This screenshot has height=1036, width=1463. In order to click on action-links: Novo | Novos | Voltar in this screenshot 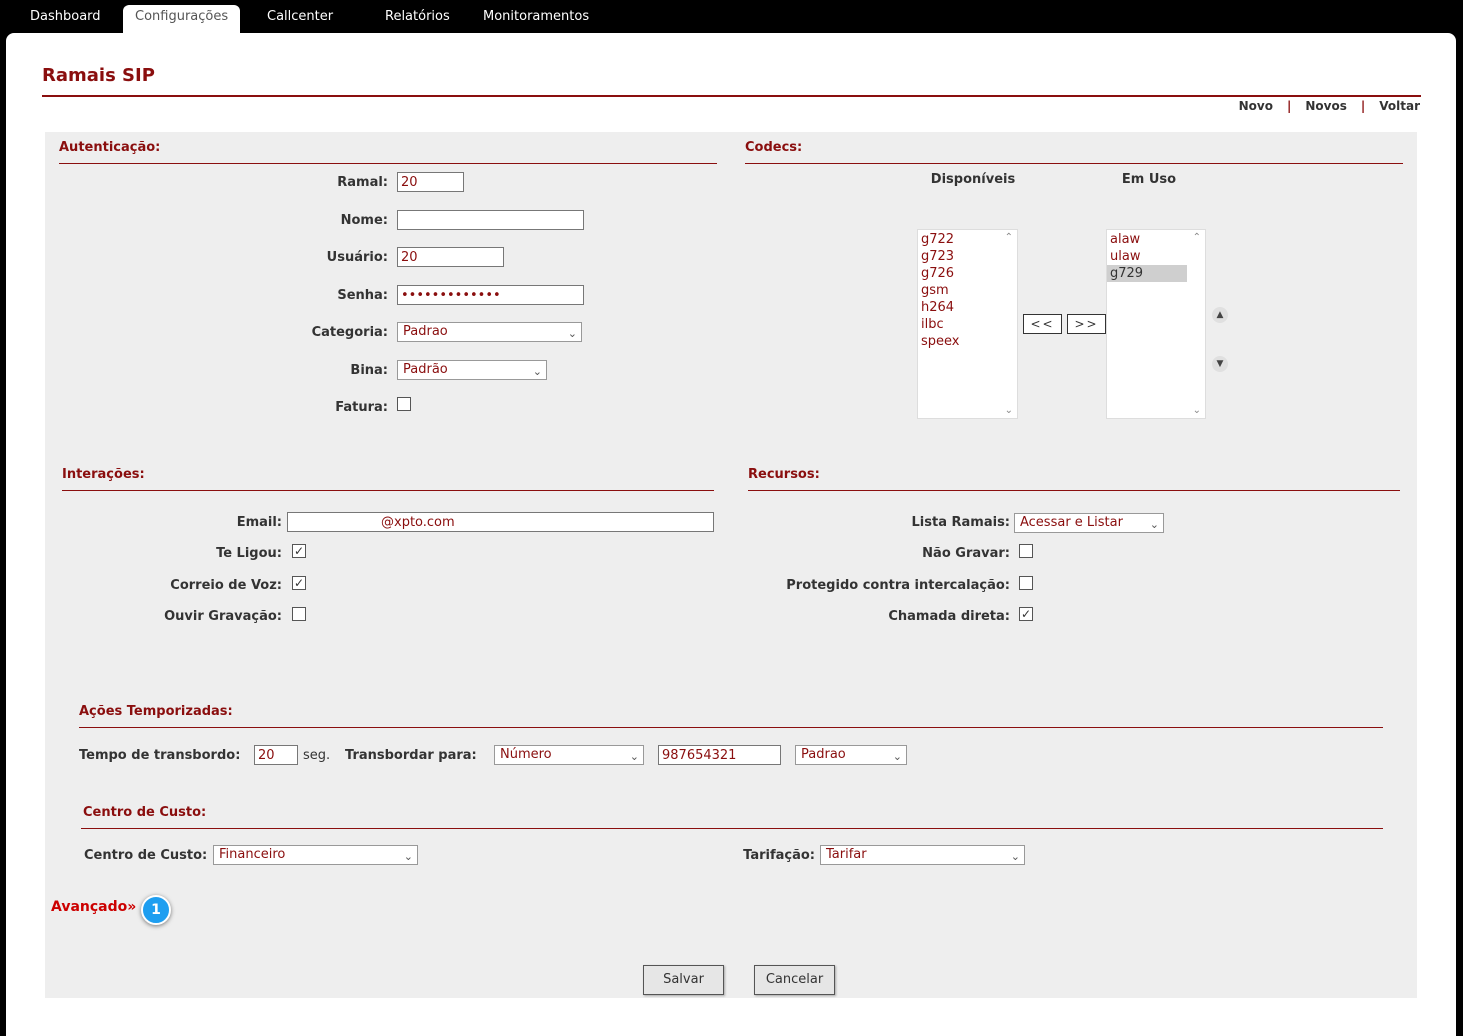, I will do `click(1329, 106)`.